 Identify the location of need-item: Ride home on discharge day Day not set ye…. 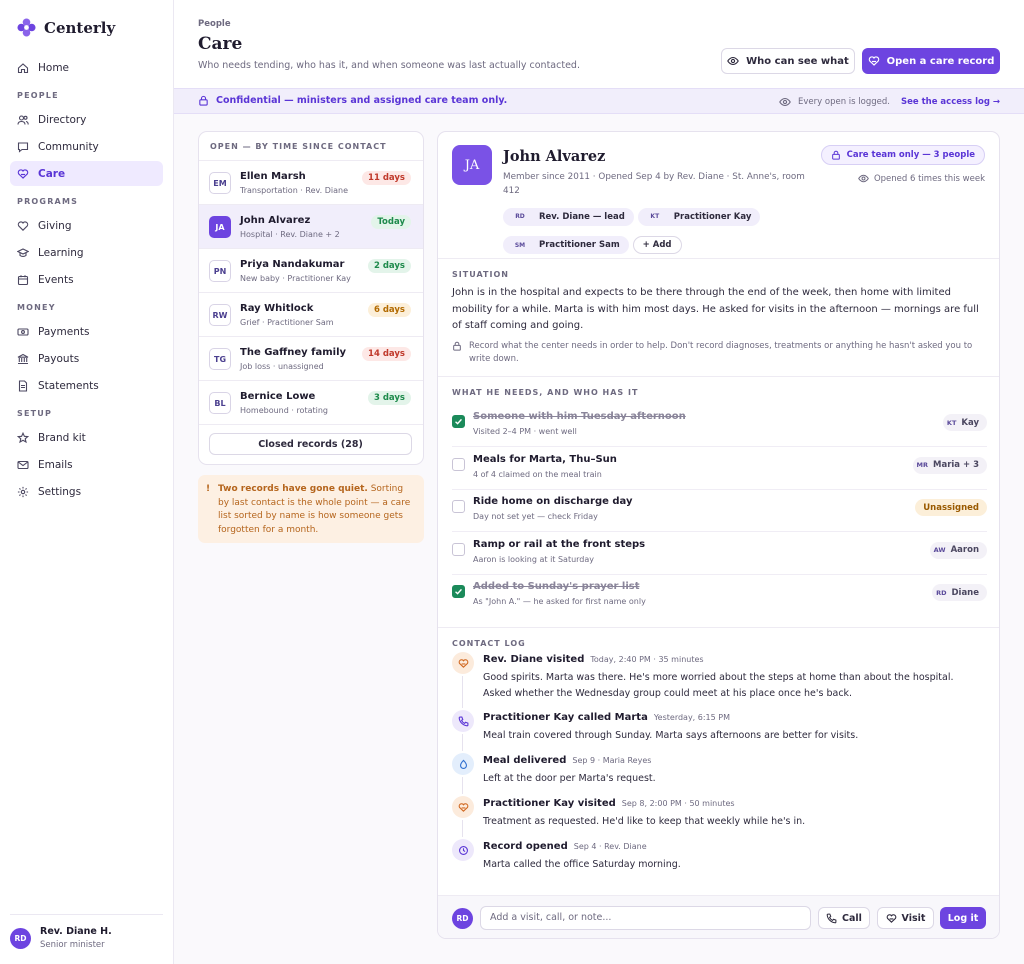
(719, 511).